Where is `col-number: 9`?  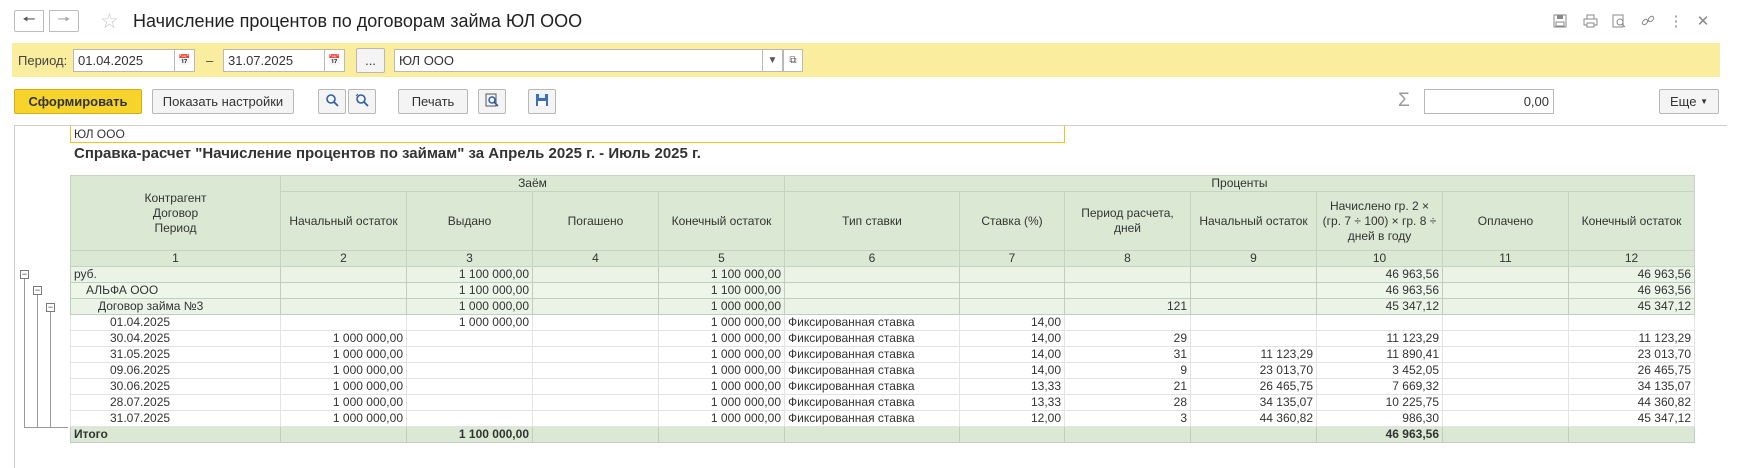
col-number: 9 is located at coordinates (1253, 258).